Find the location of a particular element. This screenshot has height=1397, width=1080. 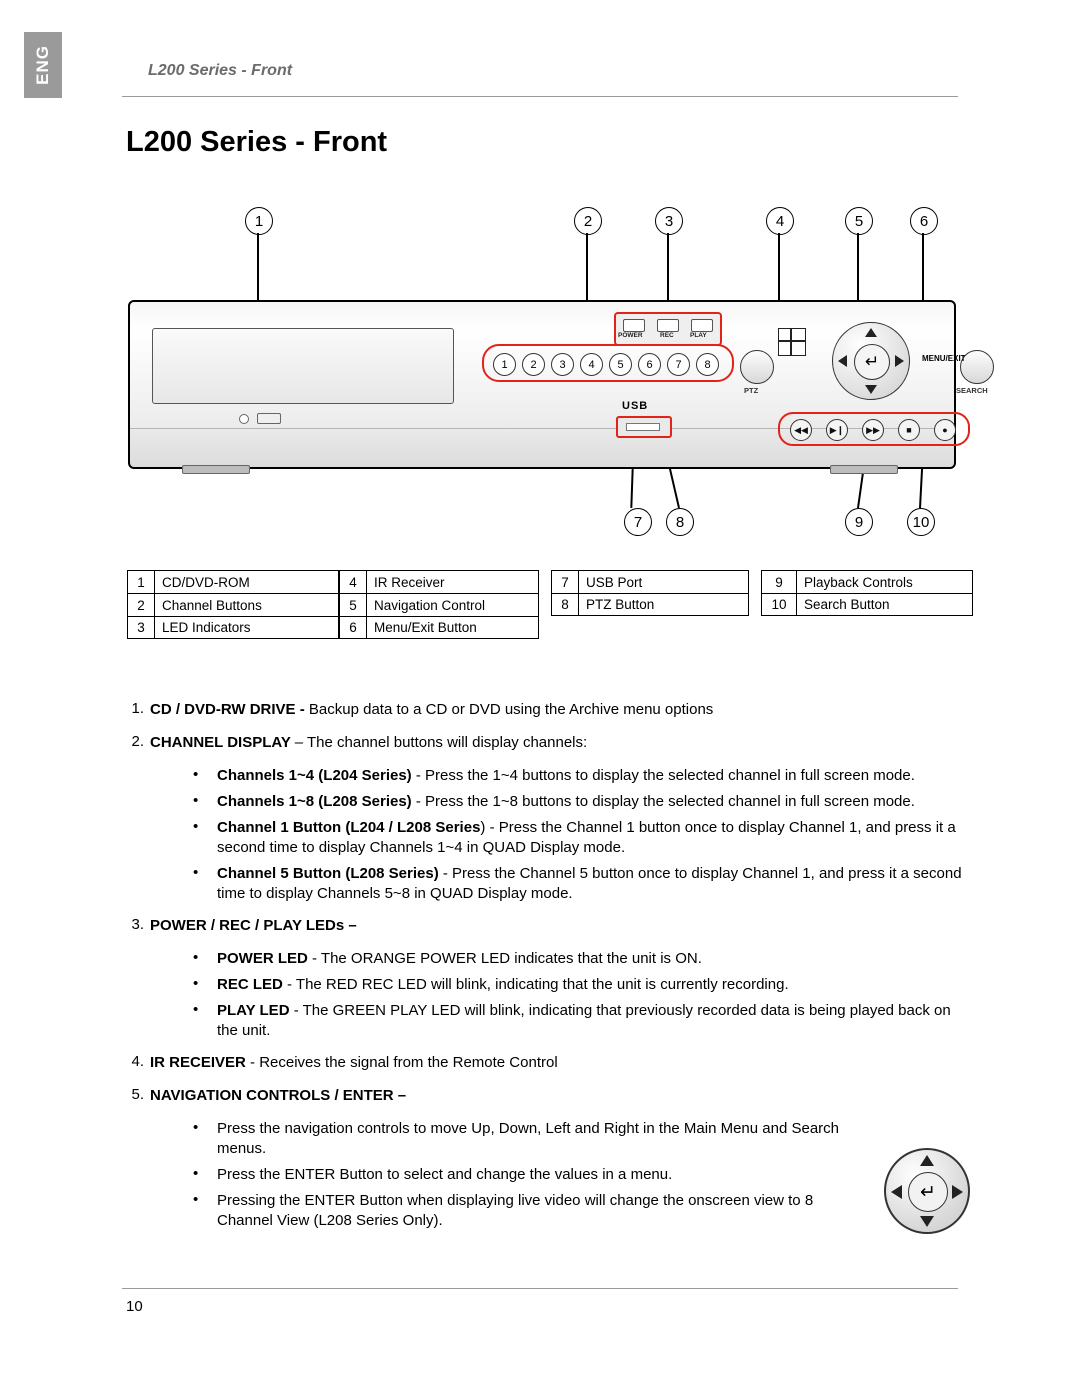

navigation-control-illustration: ↵ is located at coordinates (927, 1191).